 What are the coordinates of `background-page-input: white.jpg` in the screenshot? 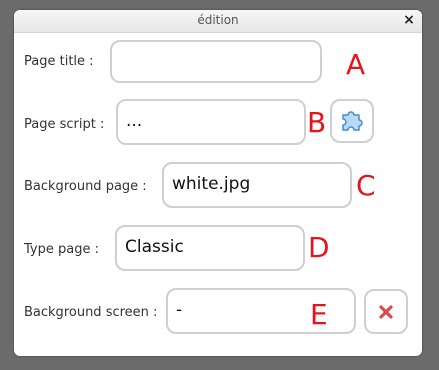 It's located at (257, 185).